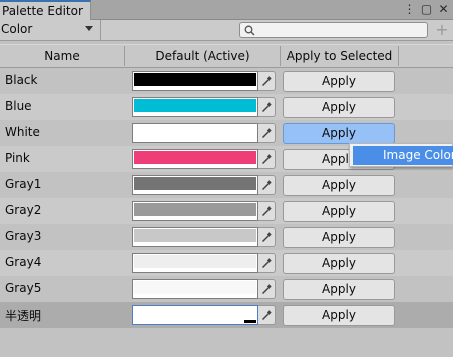 The width and height of the screenshot is (453, 357). What do you see at coordinates (409, 9) in the screenshot?
I see `kebab-menu-icon: ⋮` at bounding box center [409, 9].